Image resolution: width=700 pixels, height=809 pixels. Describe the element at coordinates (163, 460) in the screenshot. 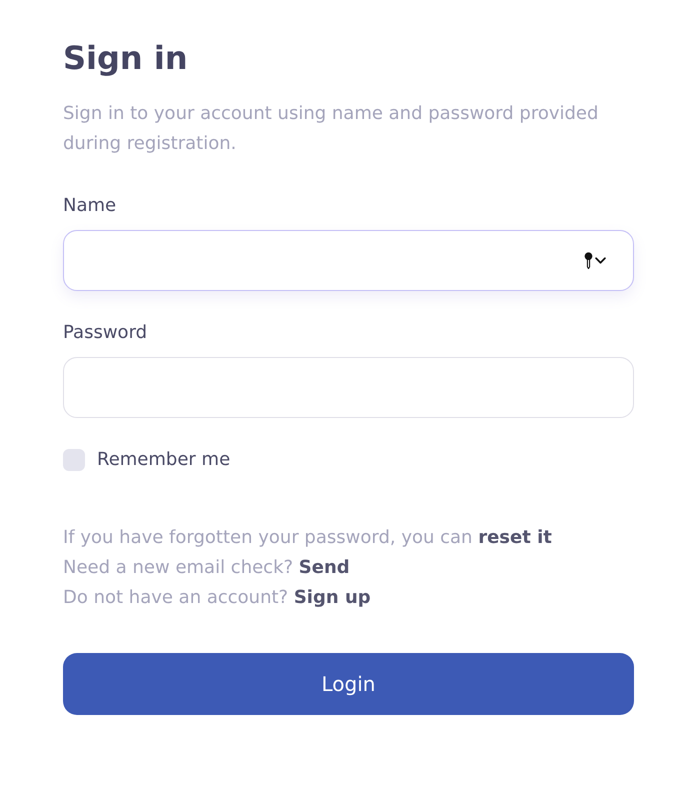

I see `checkbox-label: Remember me` at that location.